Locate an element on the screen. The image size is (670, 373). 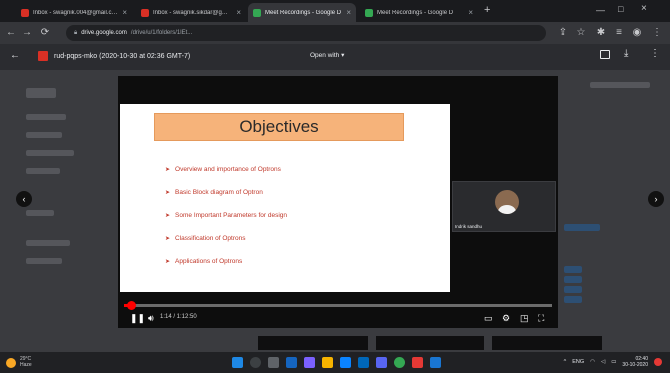
system-tray: ^ ENG ◠ ◁ ▭ 02:40 30-10-2020 is located at coordinates (613, 362).